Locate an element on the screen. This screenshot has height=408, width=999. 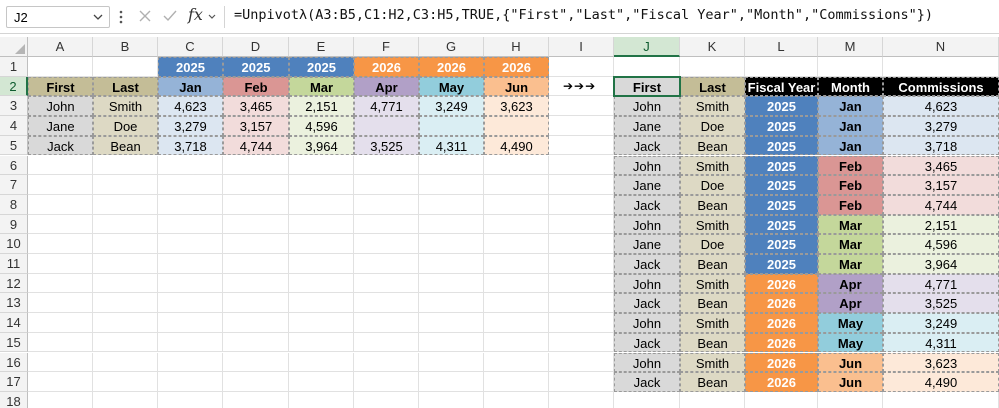
row-header-8: 8 is located at coordinates (14, 204).